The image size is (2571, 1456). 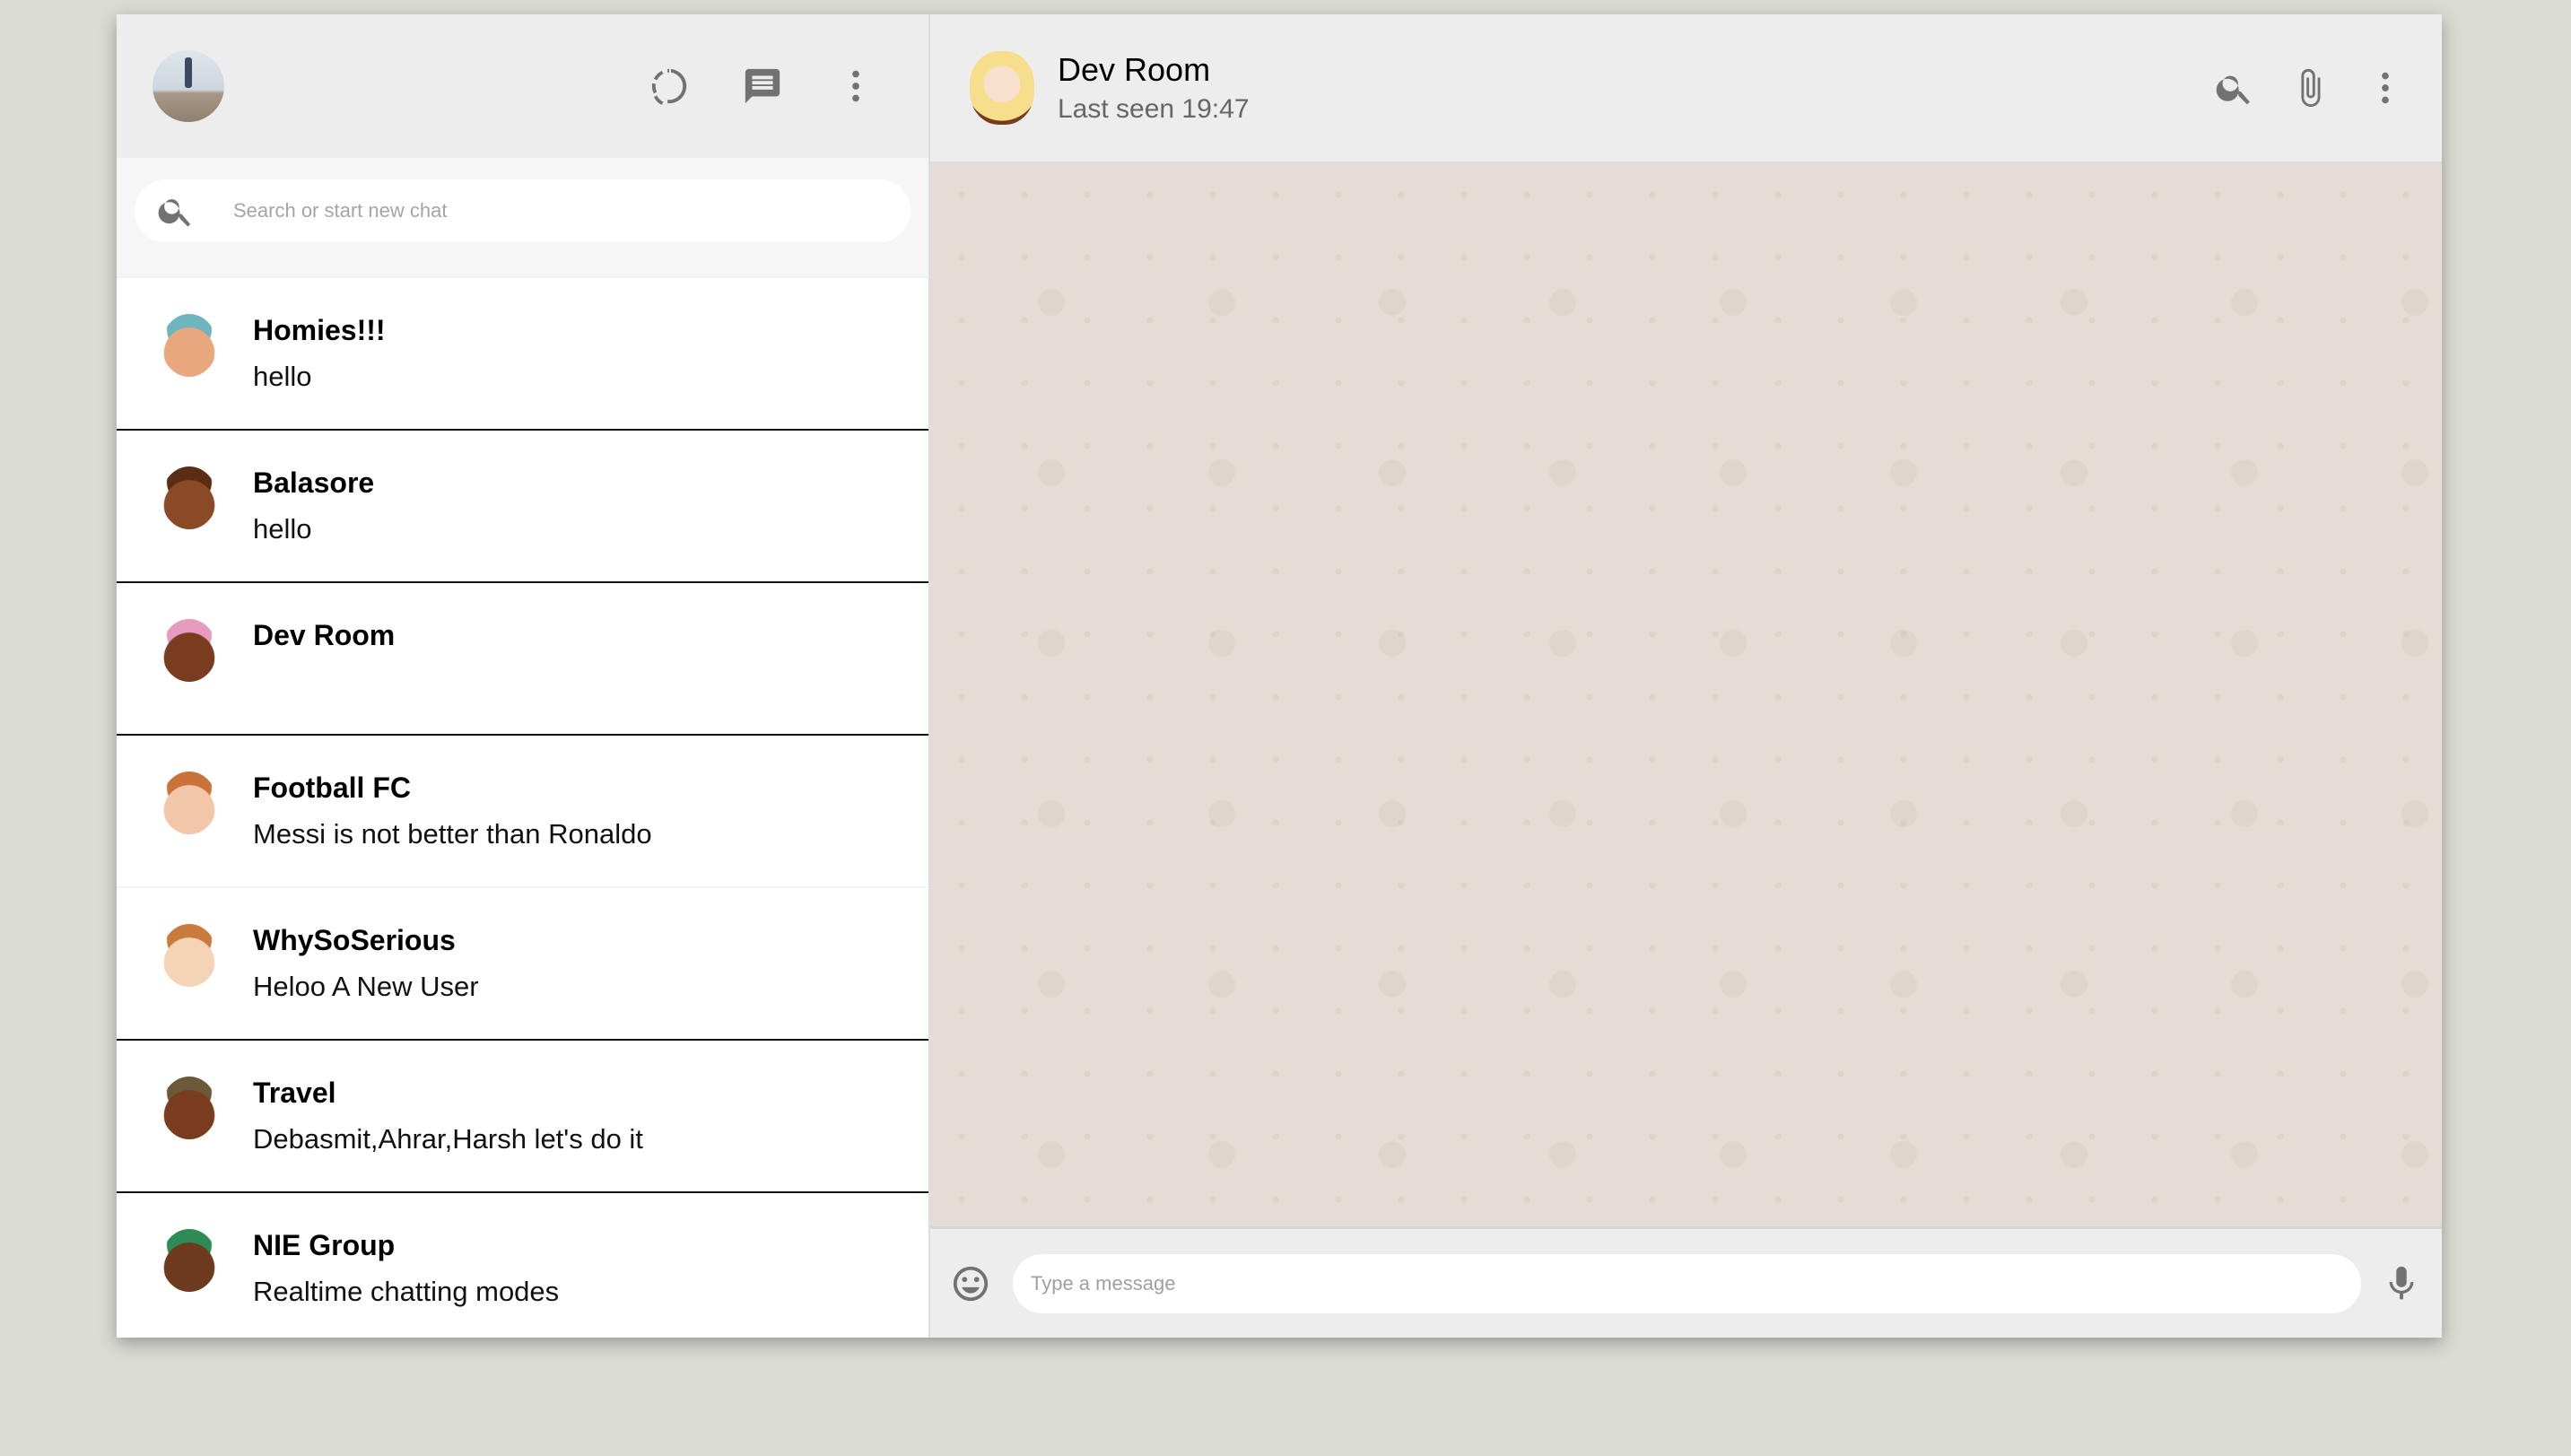 What do you see at coordinates (523, 507) in the screenshot?
I see `chat-list-item: Balasore hello` at bounding box center [523, 507].